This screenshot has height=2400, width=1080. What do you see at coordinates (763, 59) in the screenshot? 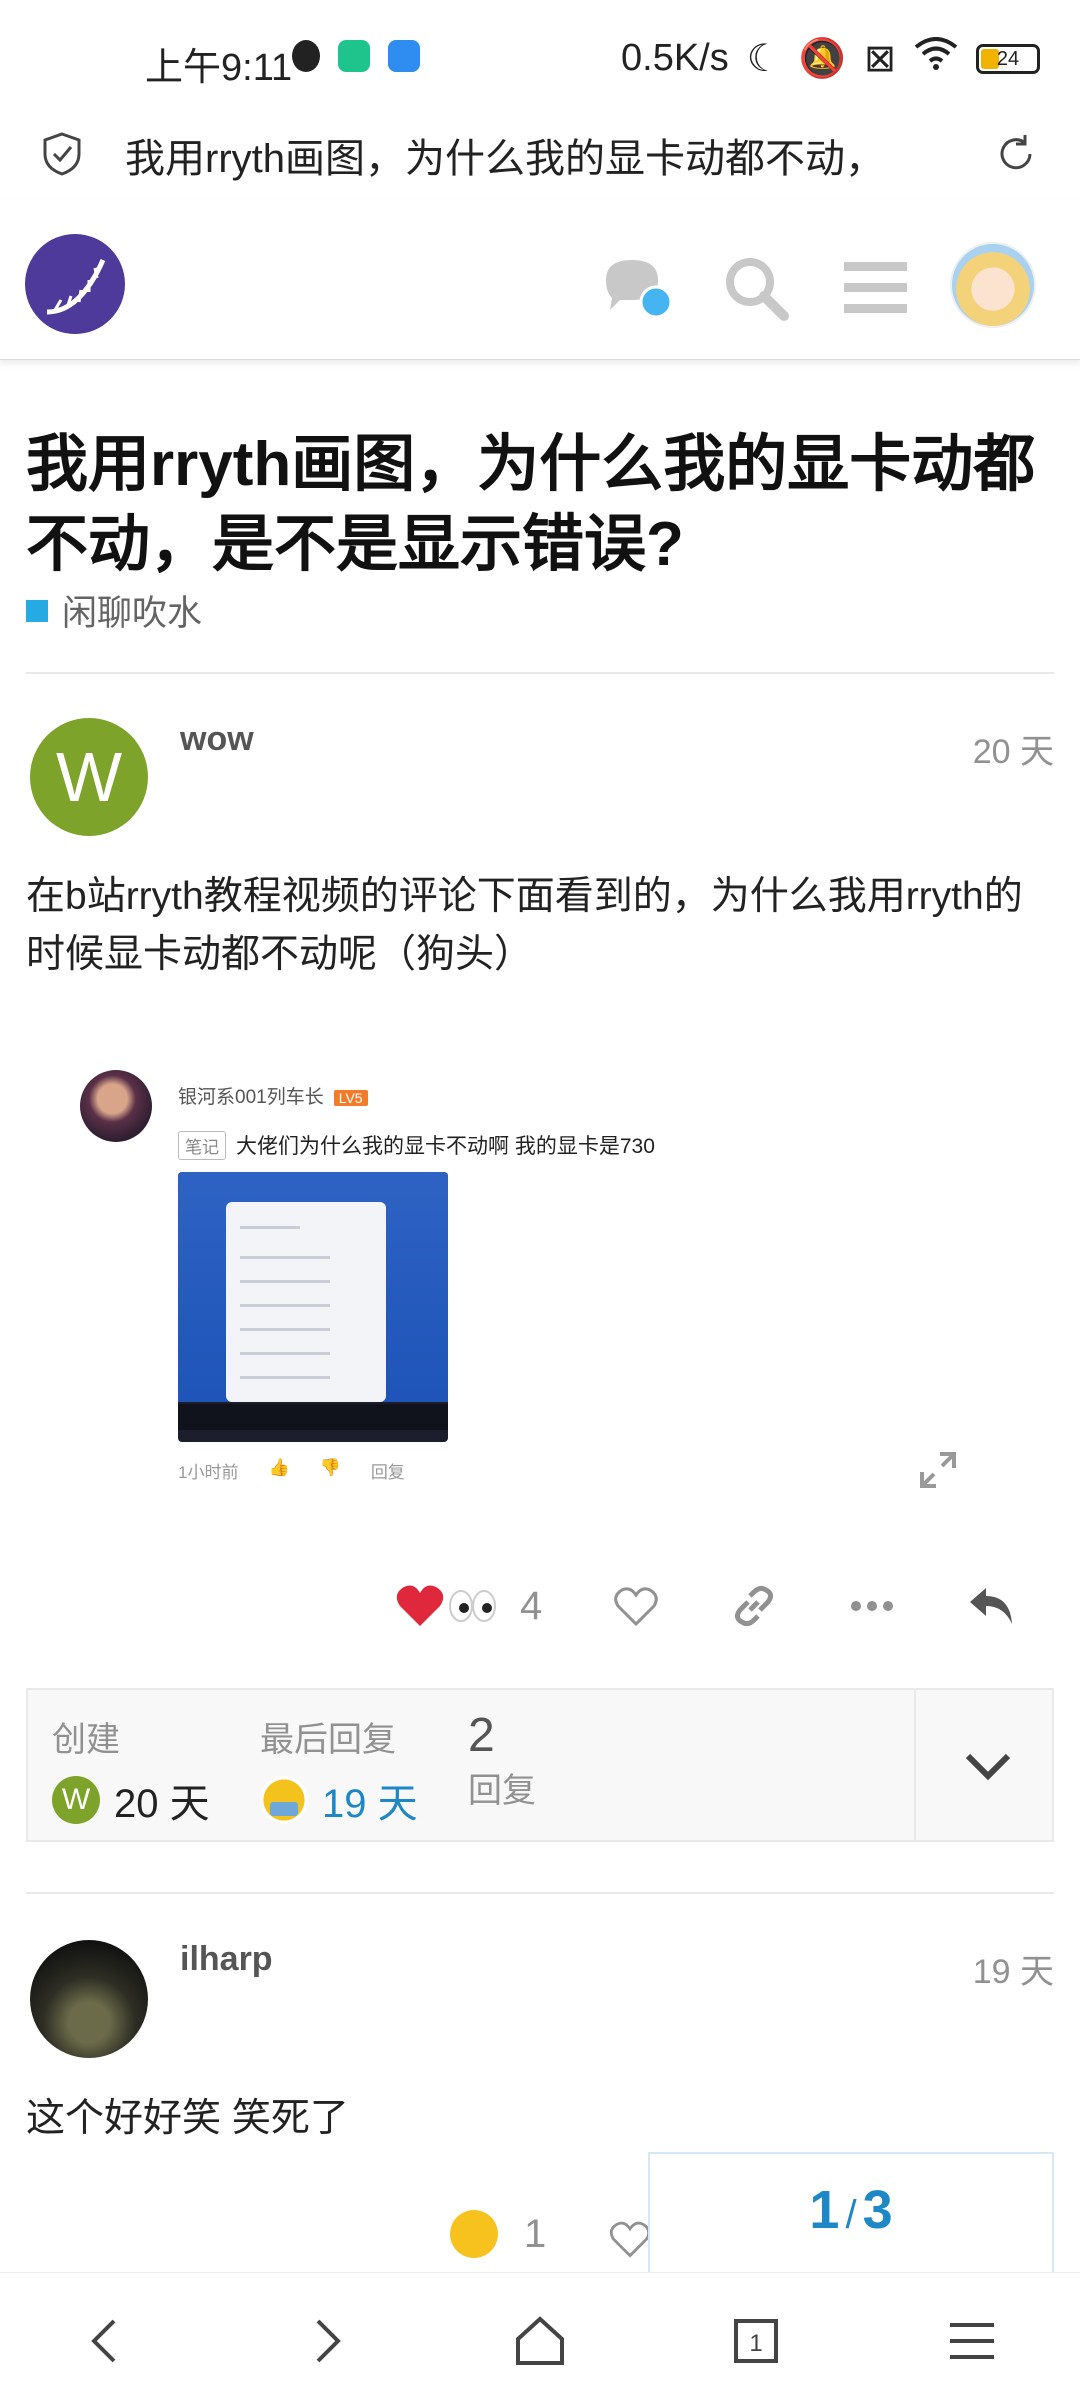
I see `moon-icon: ☾` at bounding box center [763, 59].